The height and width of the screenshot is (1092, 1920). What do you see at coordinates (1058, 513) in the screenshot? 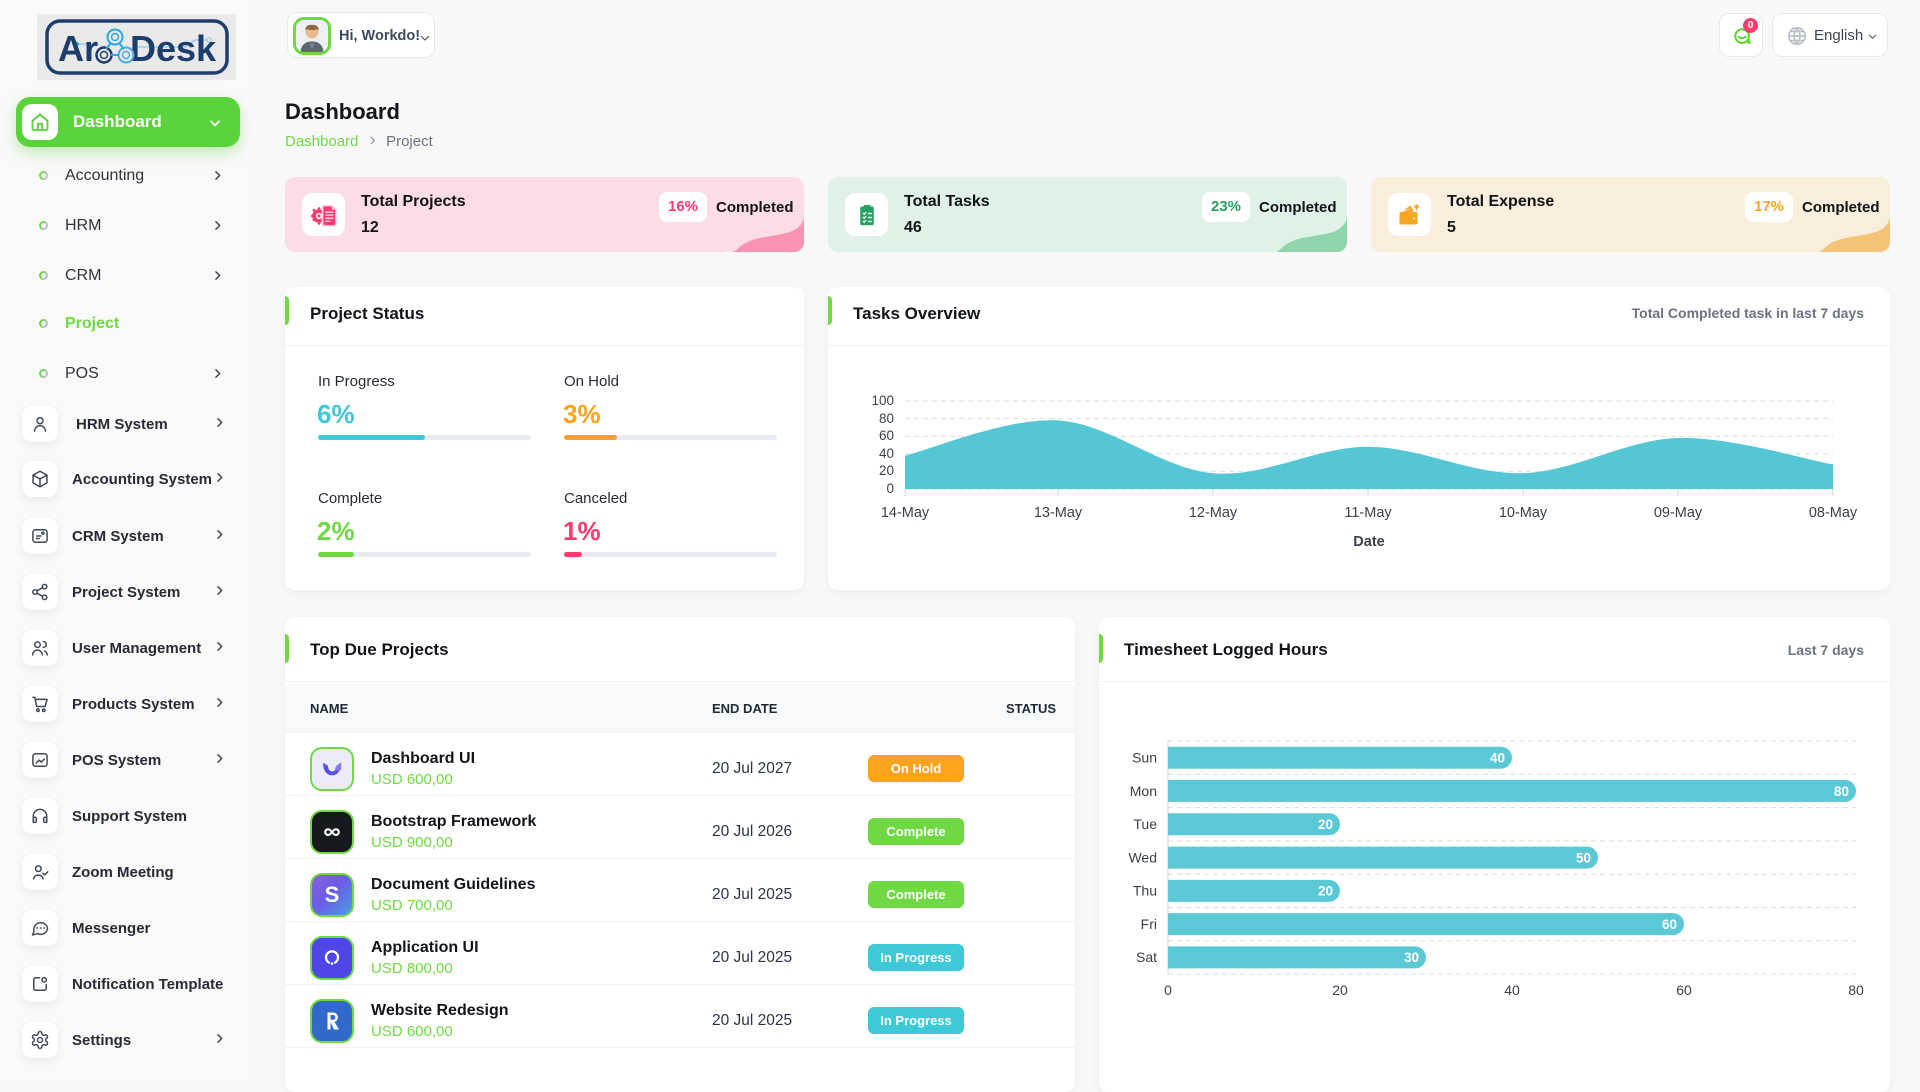
I see `svg-text: 13-May` at bounding box center [1058, 513].